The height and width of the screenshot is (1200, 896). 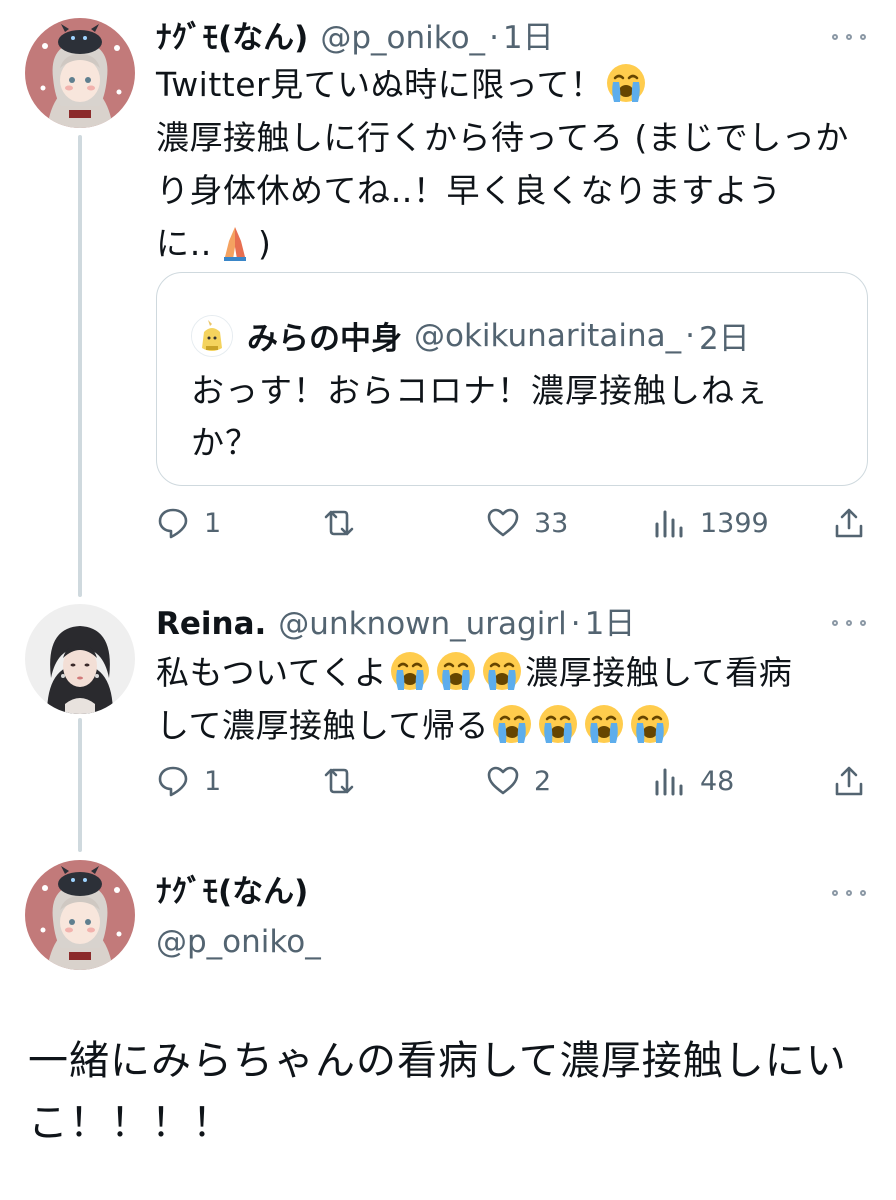 What do you see at coordinates (724, 339) in the screenshot?
I see `quoted-timestamp: 2日` at bounding box center [724, 339].